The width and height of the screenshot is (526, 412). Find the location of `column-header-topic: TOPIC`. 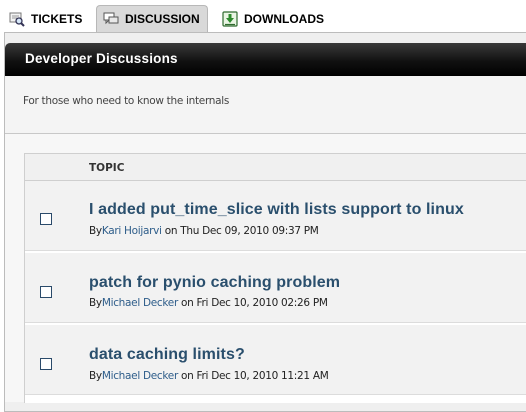

column-header-topic: TOPIC is located at coordinates (107, 168).